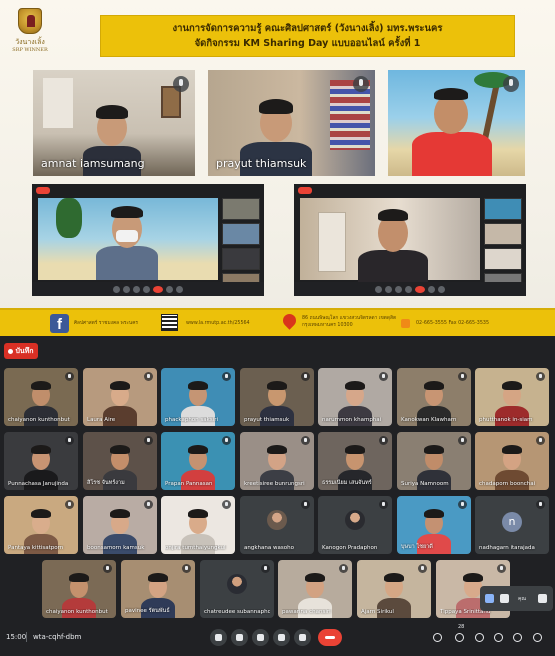 The image size is (555, 656). What do you see at coordinates (516, 598) in the screenshot?
I see `self-view-tile: คุณ` at bounding box center [516, 598].